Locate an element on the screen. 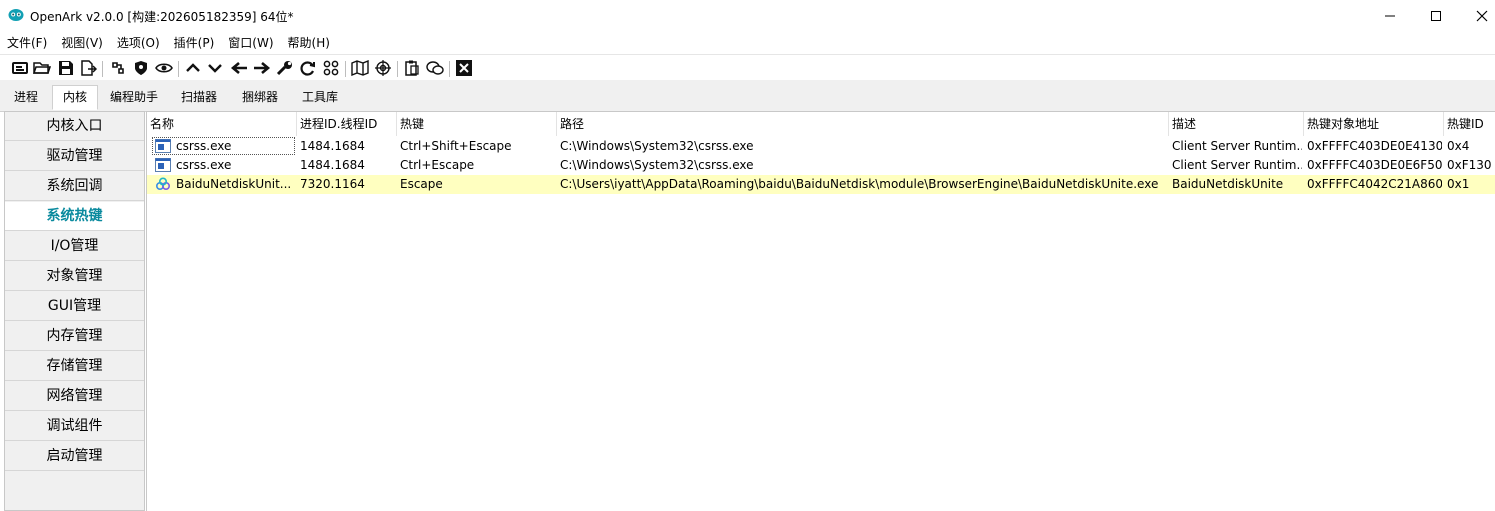 The image size is (1495, 511). save-icon is located at coordinates (66, 68).